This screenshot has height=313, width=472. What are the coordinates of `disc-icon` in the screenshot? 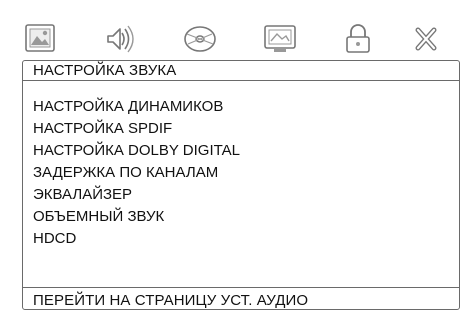 It's located at (200, 39).